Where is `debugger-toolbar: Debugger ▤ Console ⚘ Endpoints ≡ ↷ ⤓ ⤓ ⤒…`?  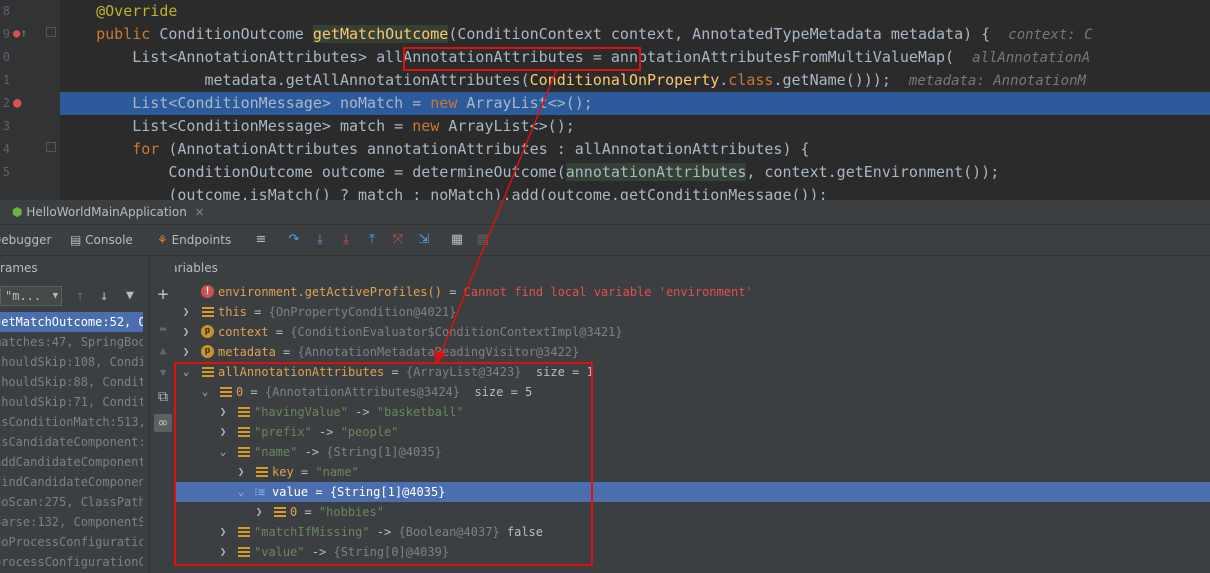 debugger-toolbar: Debugger ▤ Console ⚘ Endpoints ≡ ↷ ⤓ ⤓ ⤒… is located at coordinates (605, 240).